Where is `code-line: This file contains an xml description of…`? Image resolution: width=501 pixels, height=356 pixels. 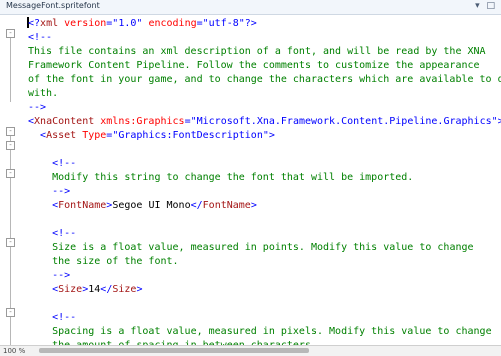
code-line: This file contains an xml description of… is located at coordinates (264, 52).